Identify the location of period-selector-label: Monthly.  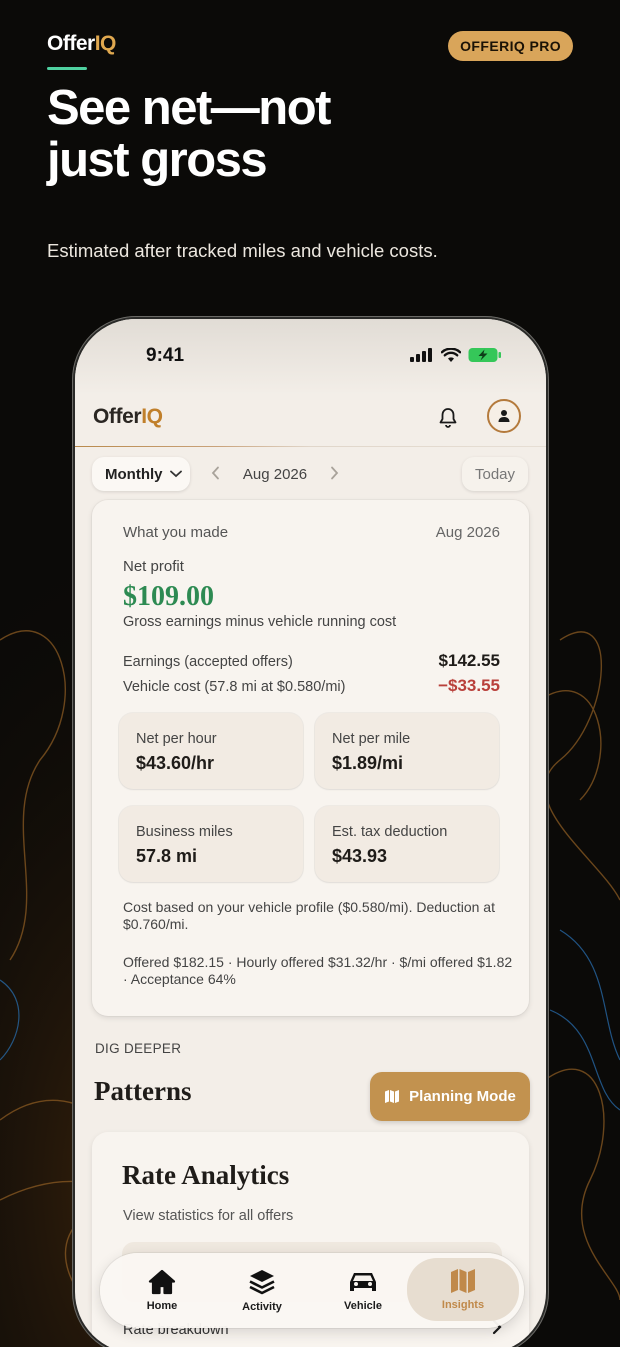
(134, 474).